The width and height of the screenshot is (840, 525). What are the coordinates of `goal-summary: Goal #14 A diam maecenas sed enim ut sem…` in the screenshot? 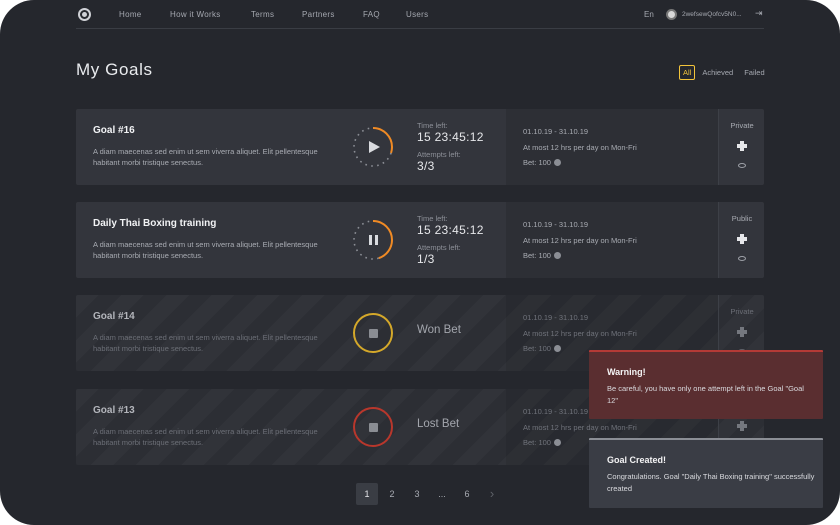 It's located at (291, 333).